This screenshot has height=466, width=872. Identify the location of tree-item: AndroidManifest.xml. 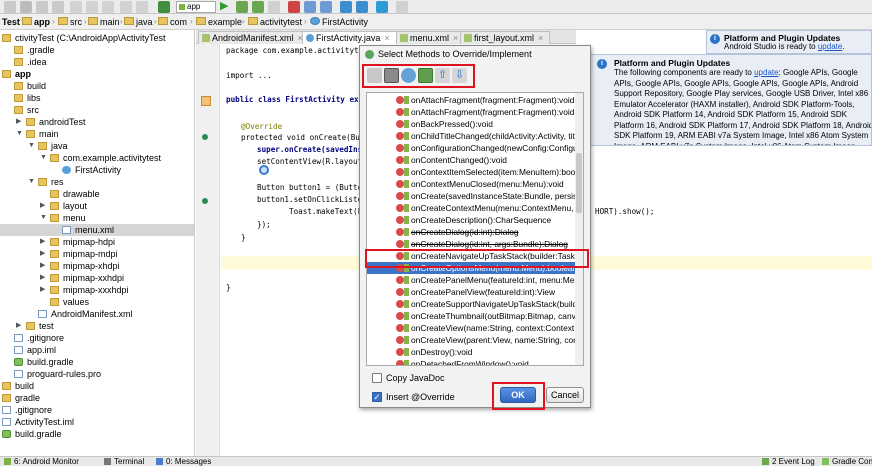
(97, 314).